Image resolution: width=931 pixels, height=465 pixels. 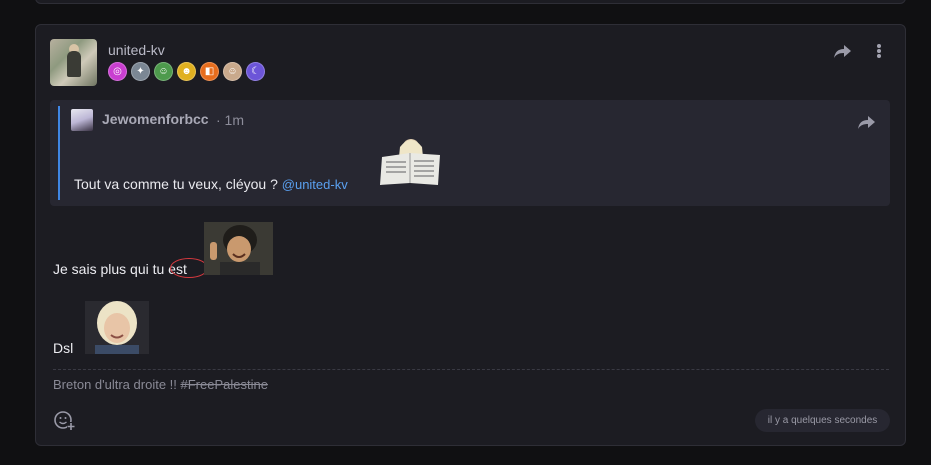 What do you see at coordinates (117, 327) in the screenshot?
I see `blonde-woman-sticker` at bounding box center [117, 327].